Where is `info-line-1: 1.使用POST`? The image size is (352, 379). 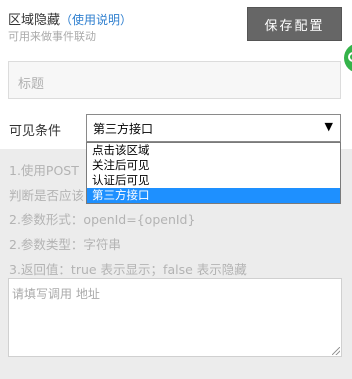 info-line-1: 1.使用POST is located at coordinates (44, 170).